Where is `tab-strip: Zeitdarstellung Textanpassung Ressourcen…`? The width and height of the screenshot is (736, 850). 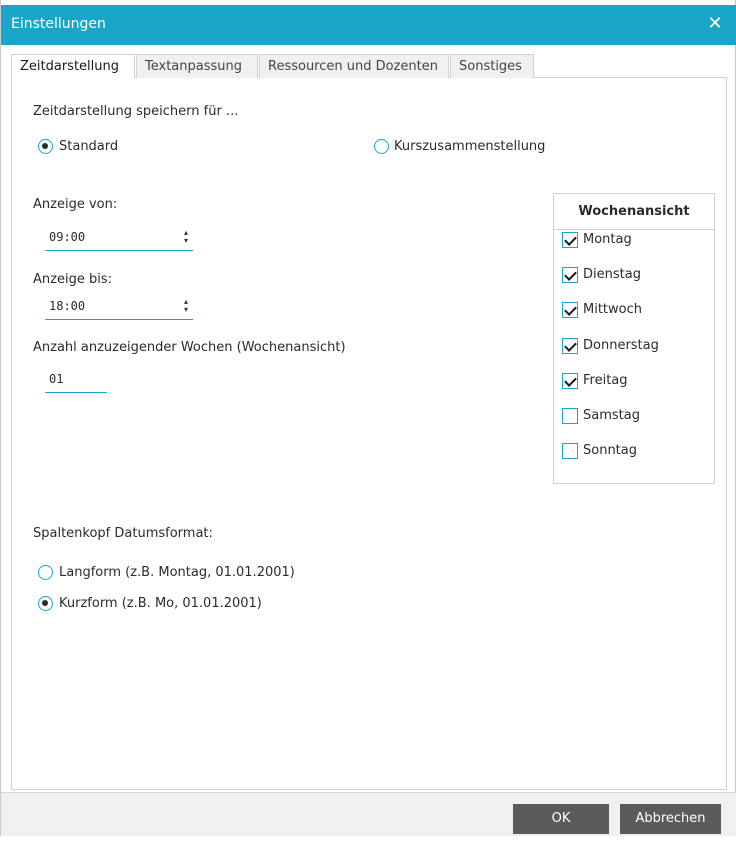 tab-strip: Zeitdarstellung Textanpassung Ressourcen… is located at coordinates (369, 66).